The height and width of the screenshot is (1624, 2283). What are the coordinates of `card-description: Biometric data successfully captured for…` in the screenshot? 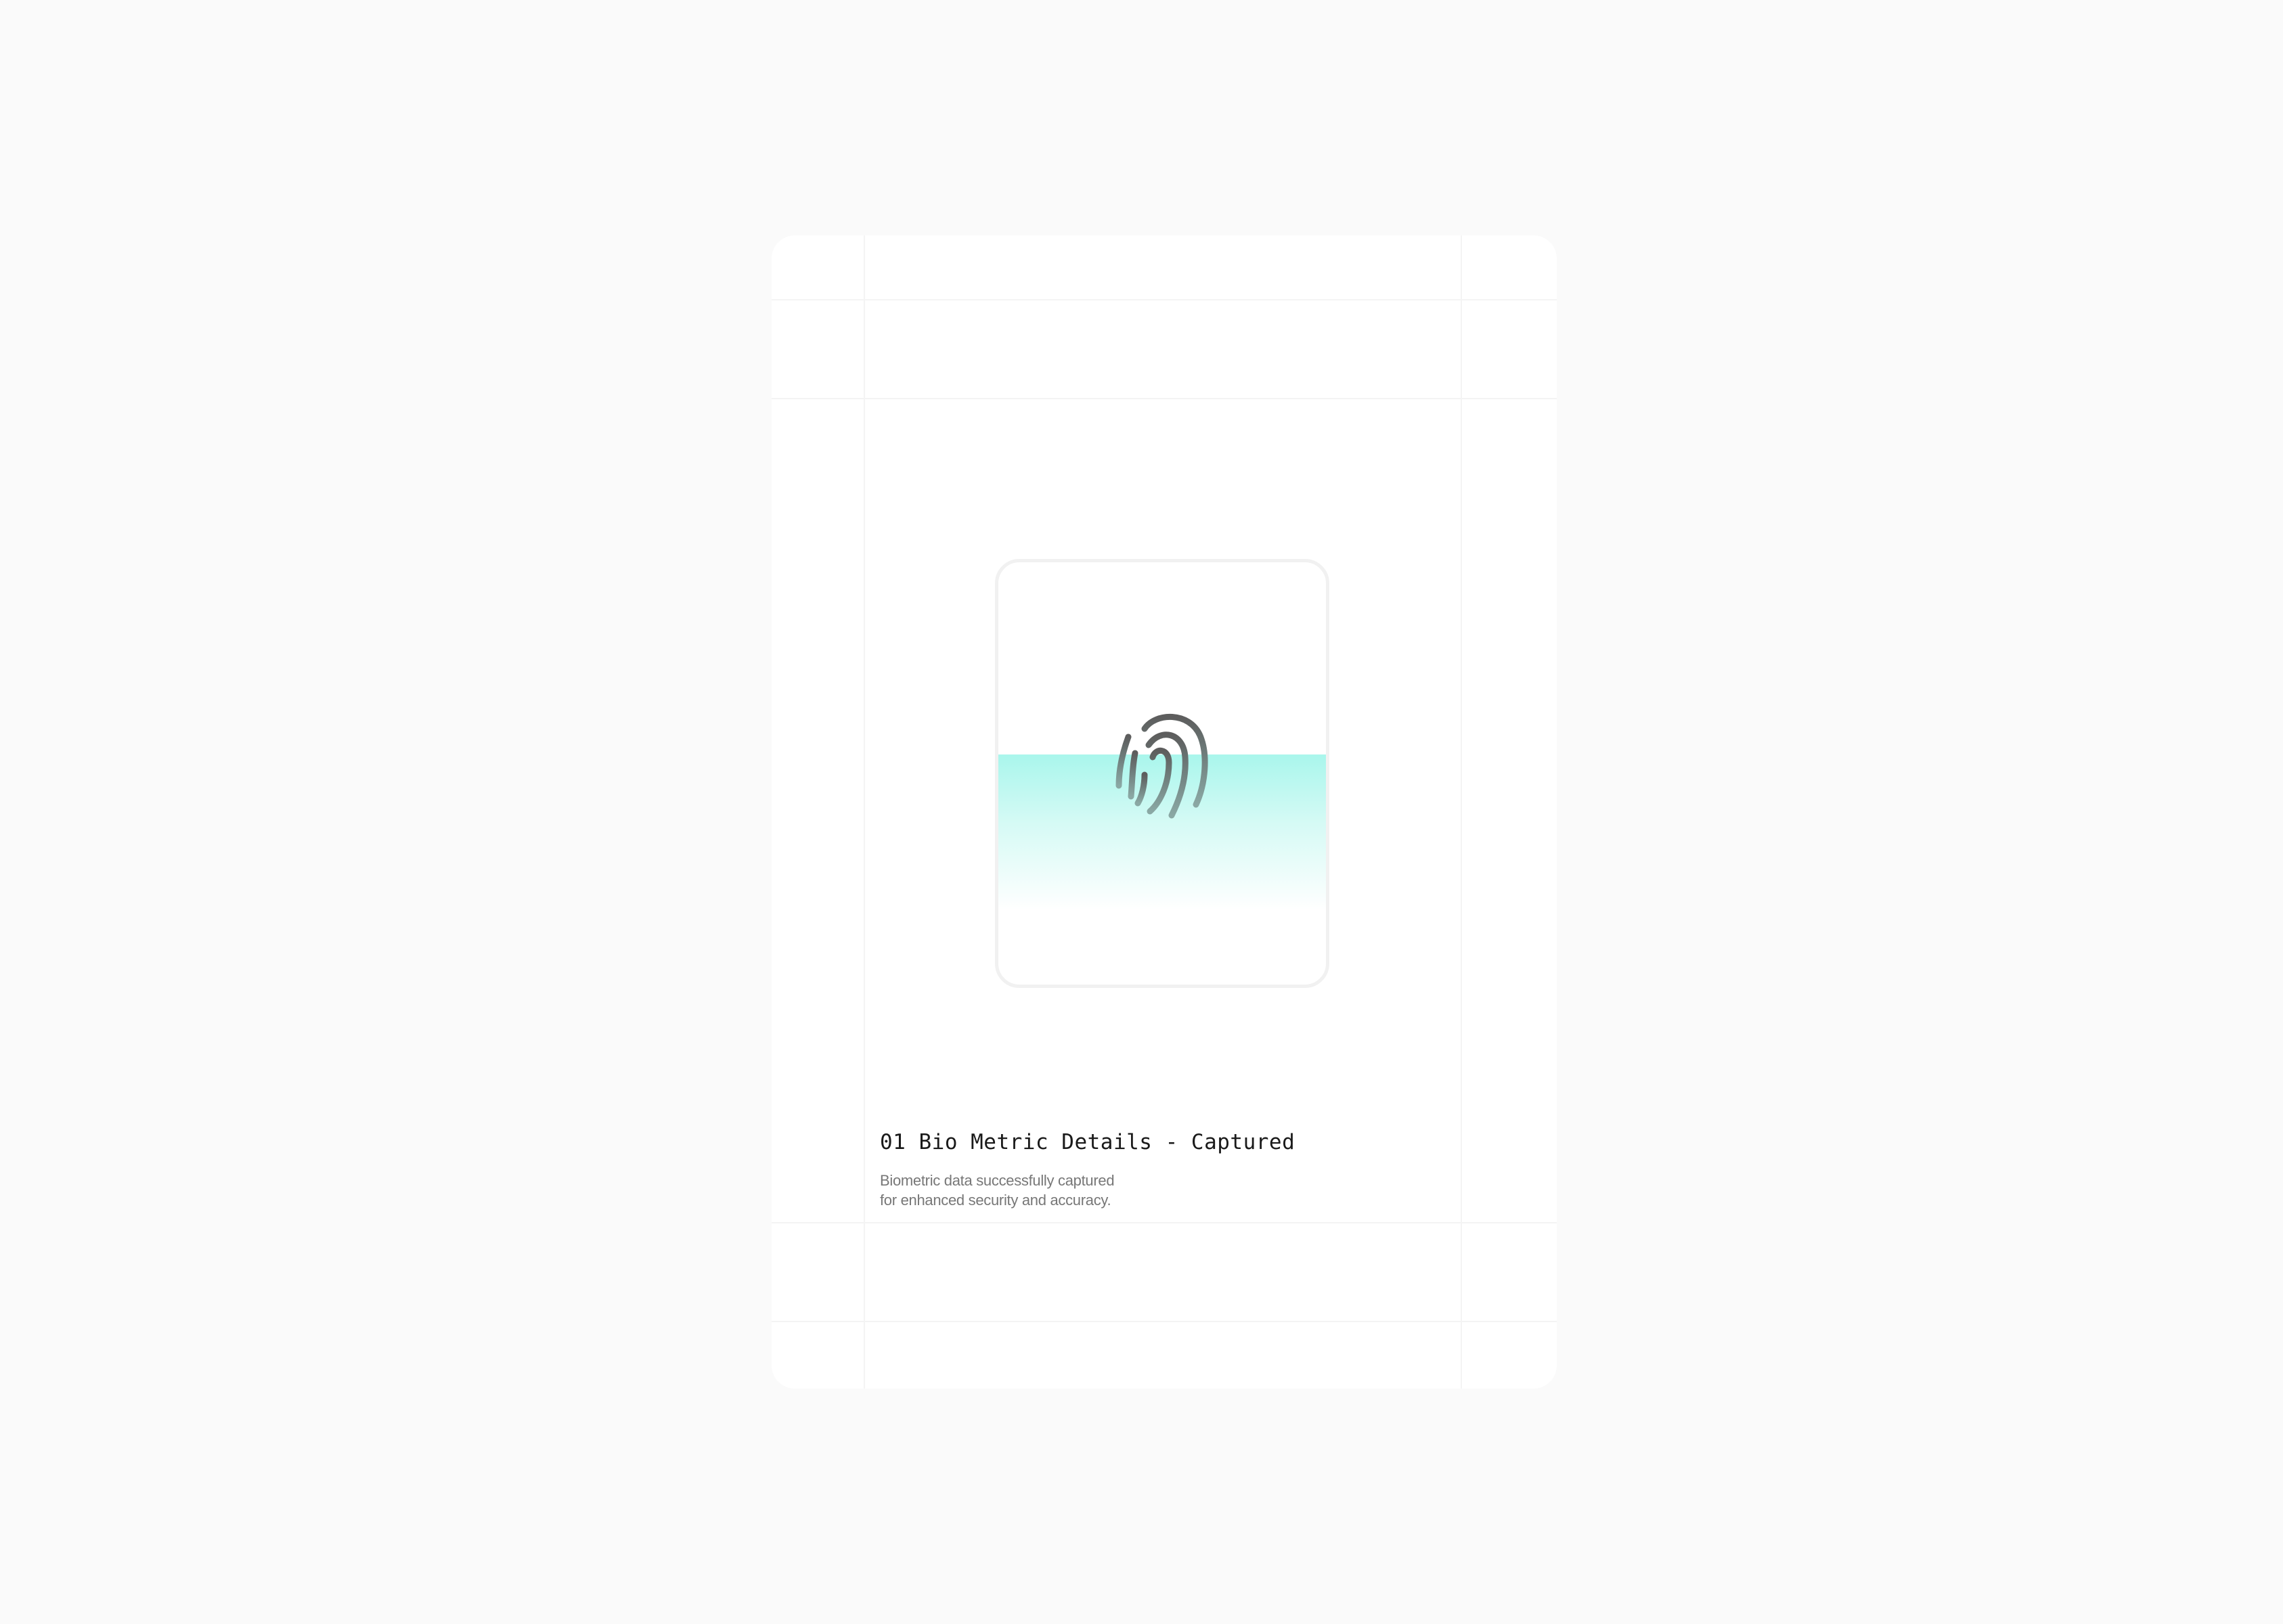 It's located at (1022, 1190).